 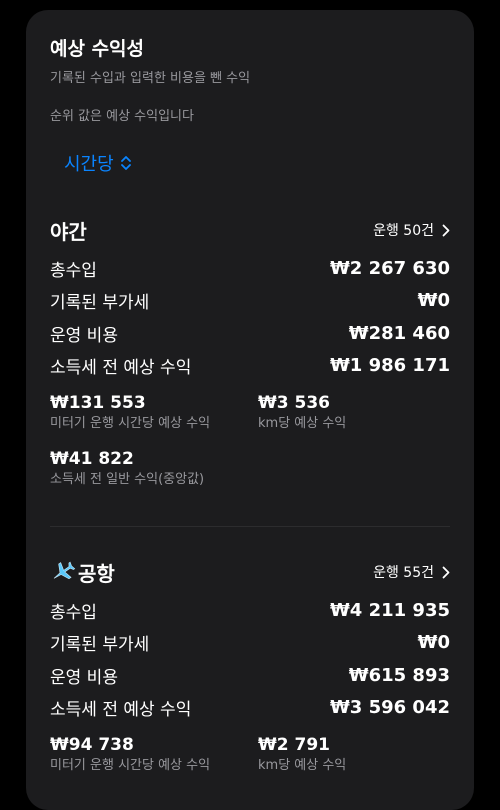 What do you see at coordinates (92, 745) in the screenshot?
I see `stat-value: ₩94 738` at bounding box center [92, 745].